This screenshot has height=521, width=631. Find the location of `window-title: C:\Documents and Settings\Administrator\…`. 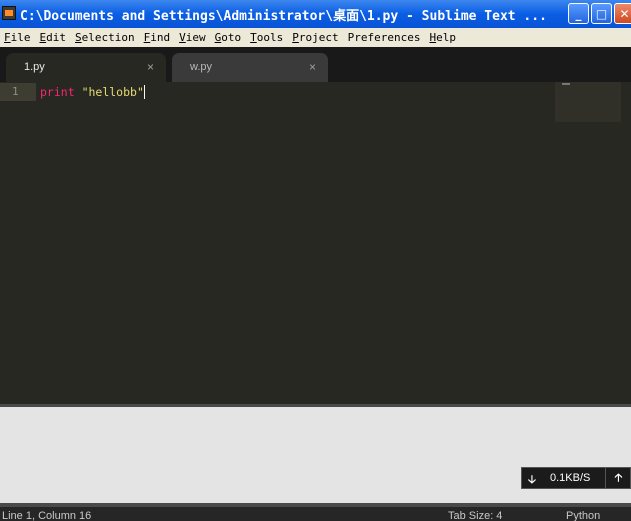

window-title: C:\Documents and Settings\Administrator\… is located at coordinates (283, 16).